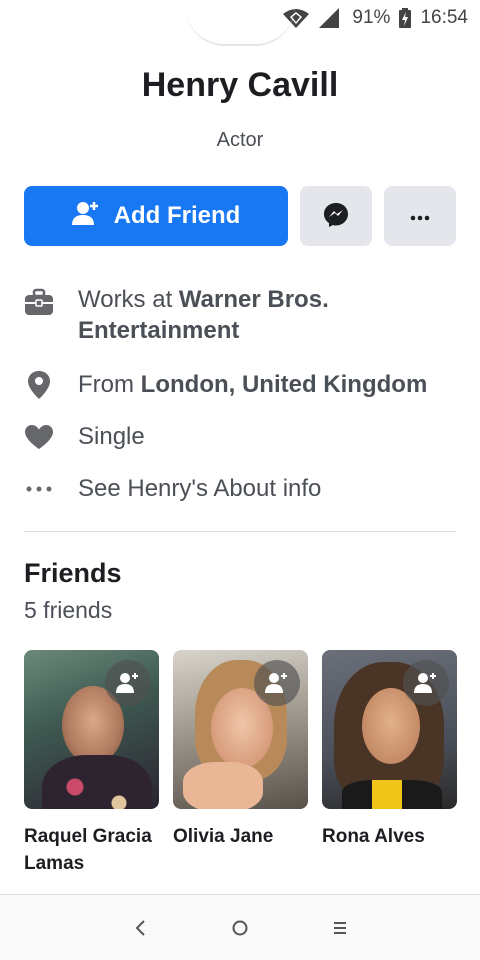  I want to click on see-about-info-link: See Henry's About info, so click(240, 488).